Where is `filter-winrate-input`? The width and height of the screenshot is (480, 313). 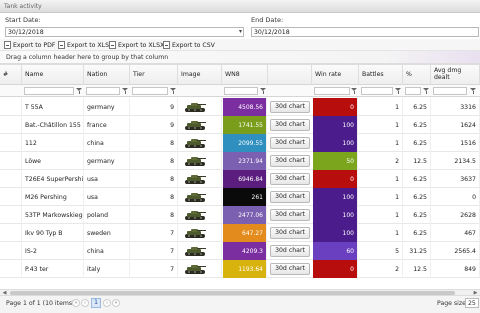 filter-winrate-input is located at coordinates (332, 91).